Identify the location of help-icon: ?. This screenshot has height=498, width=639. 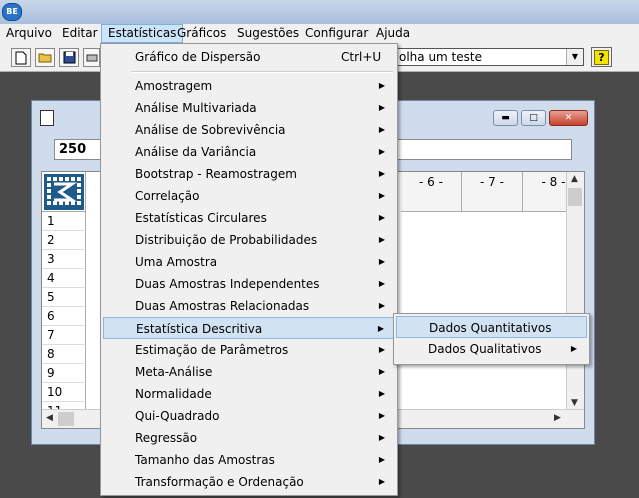
(601, 57).